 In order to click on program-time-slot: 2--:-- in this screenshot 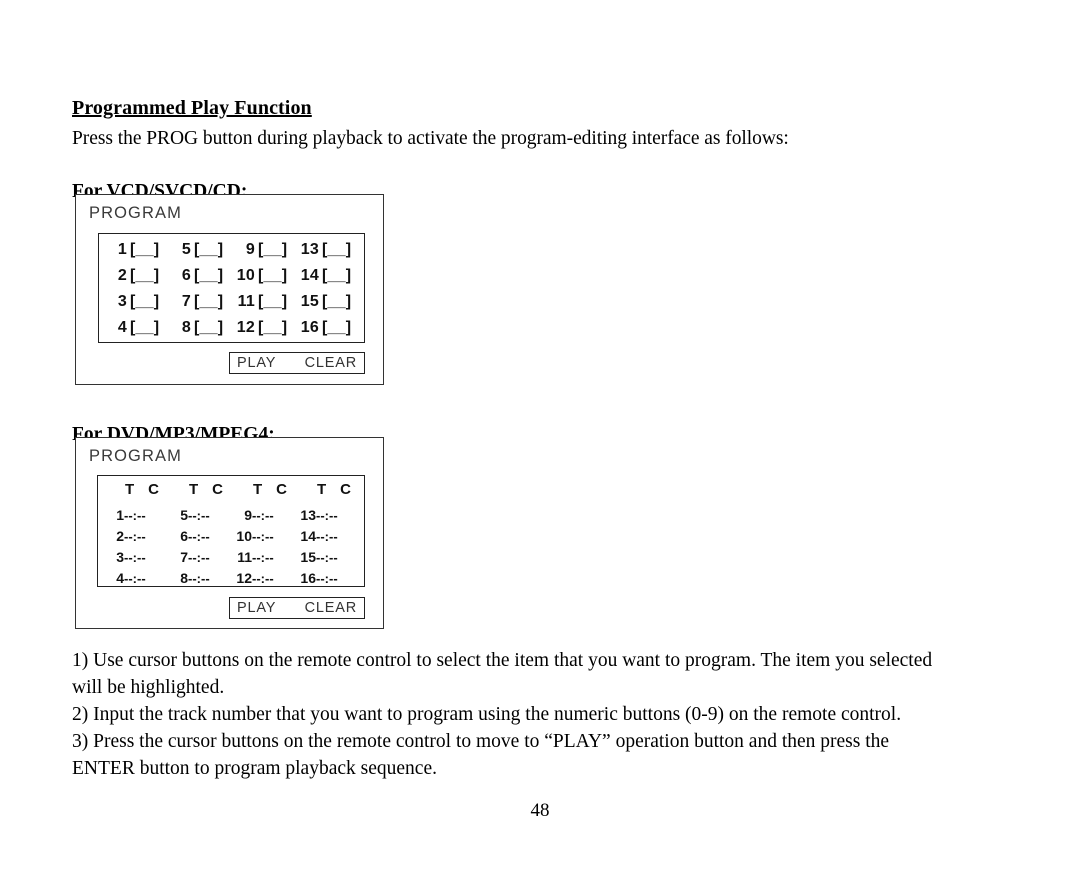, I will do `click(138, 536)`.